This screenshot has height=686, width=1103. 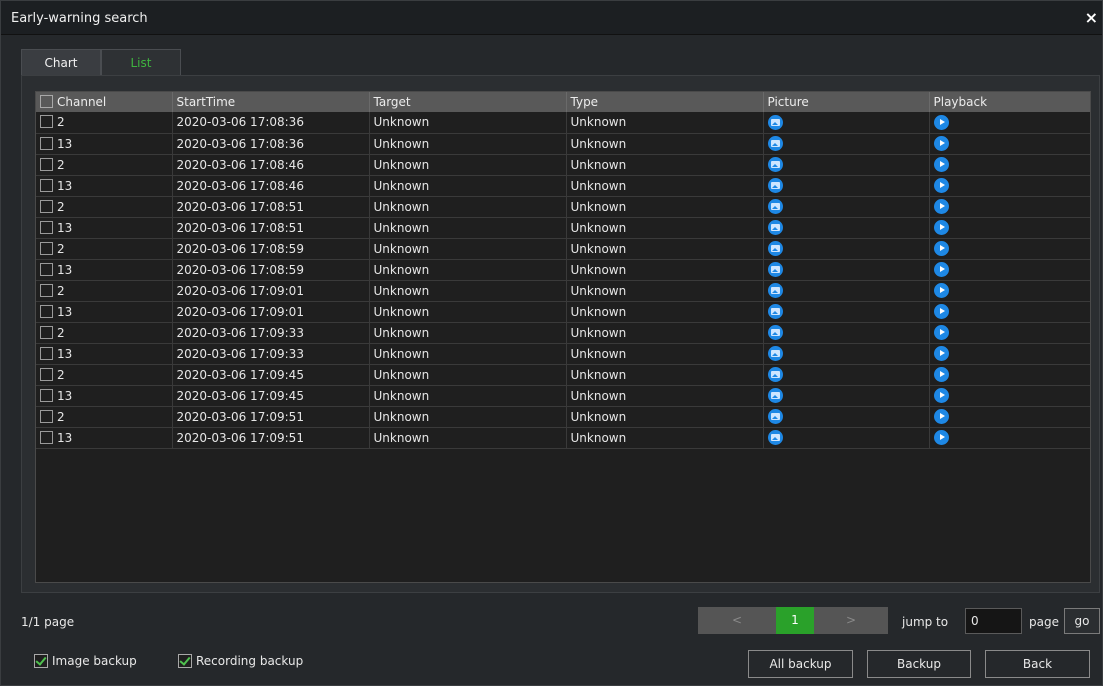 What do you see at coordinates (851, 620) in the screenshot?
I see `next-page-button: >` at bounding box center [851, 620].